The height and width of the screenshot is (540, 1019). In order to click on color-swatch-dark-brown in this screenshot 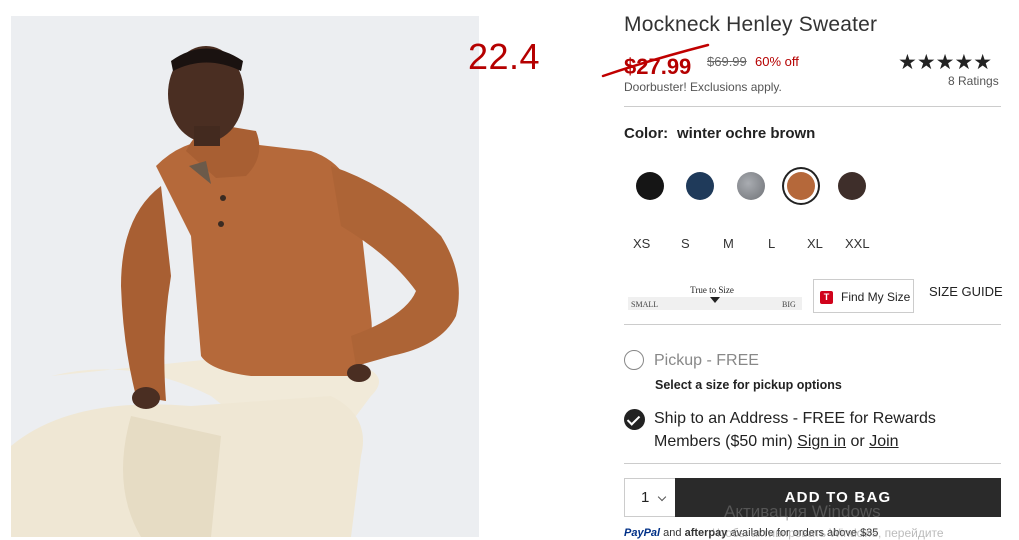, I will do `click(852, 186)`.